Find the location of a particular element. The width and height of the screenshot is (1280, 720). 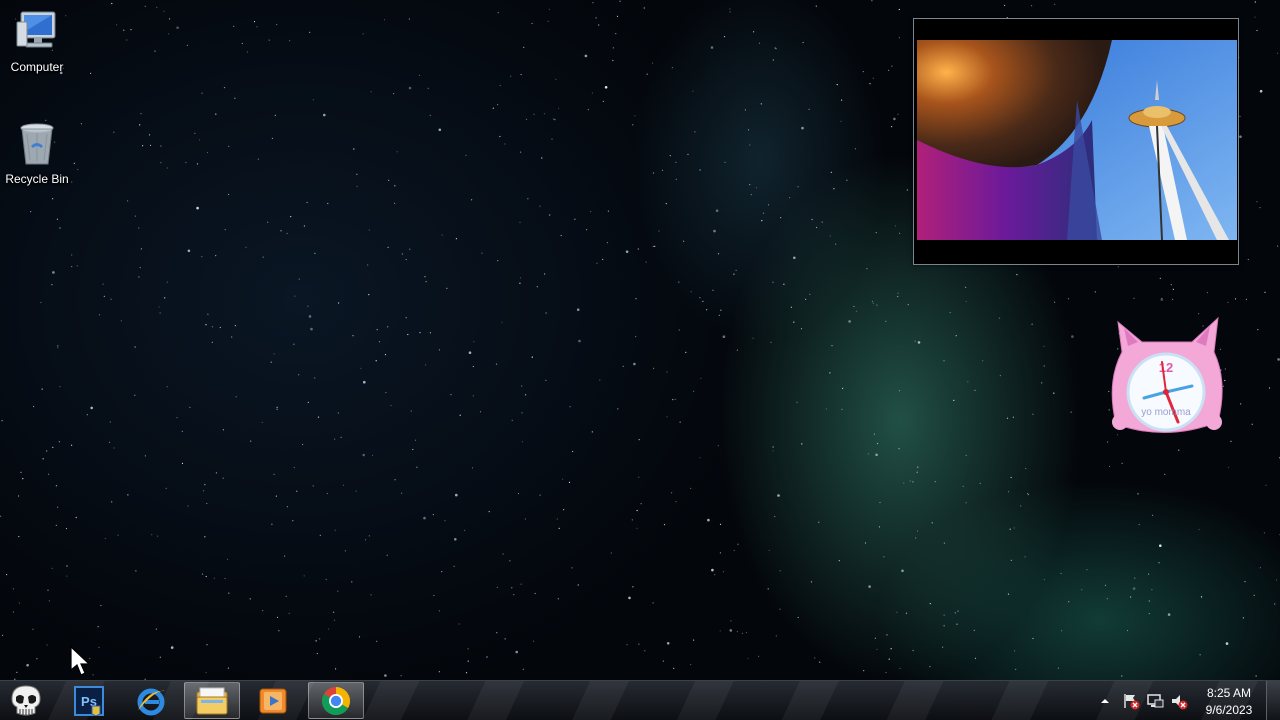

clock-label: yo momma is located at coordinates (1166, 412).